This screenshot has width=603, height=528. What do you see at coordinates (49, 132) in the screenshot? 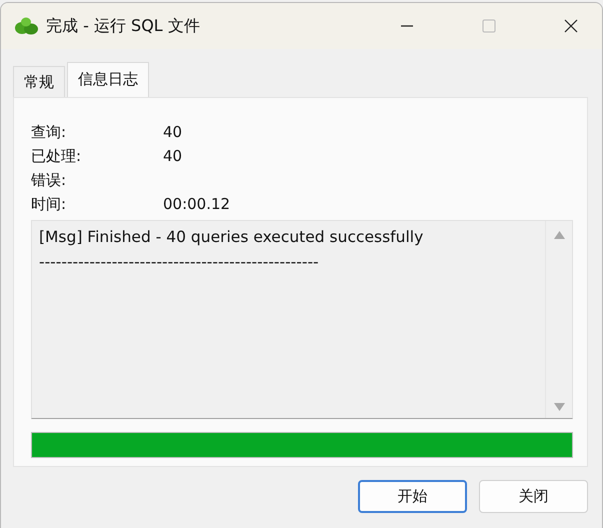
I see `stat-label: 查询:` at bounding box center [49, 132].